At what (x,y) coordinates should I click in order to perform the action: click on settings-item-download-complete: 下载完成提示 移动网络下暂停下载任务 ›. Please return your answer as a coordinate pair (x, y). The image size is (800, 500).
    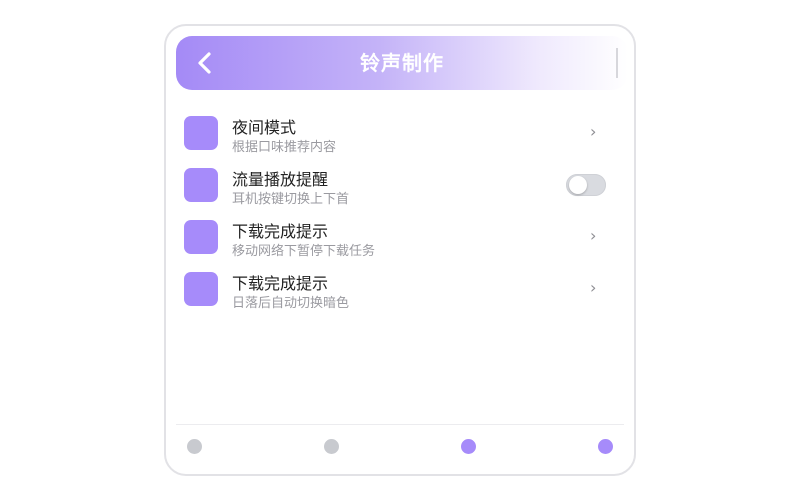
    Looking at the image, I should click on (400, 242).